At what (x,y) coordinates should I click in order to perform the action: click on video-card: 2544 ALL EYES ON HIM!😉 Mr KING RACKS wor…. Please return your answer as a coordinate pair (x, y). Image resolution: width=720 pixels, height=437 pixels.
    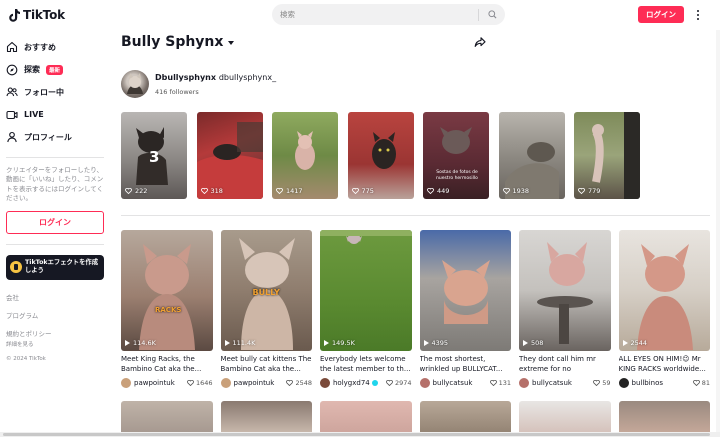
    Looking at the image, I should click on (664, 309).